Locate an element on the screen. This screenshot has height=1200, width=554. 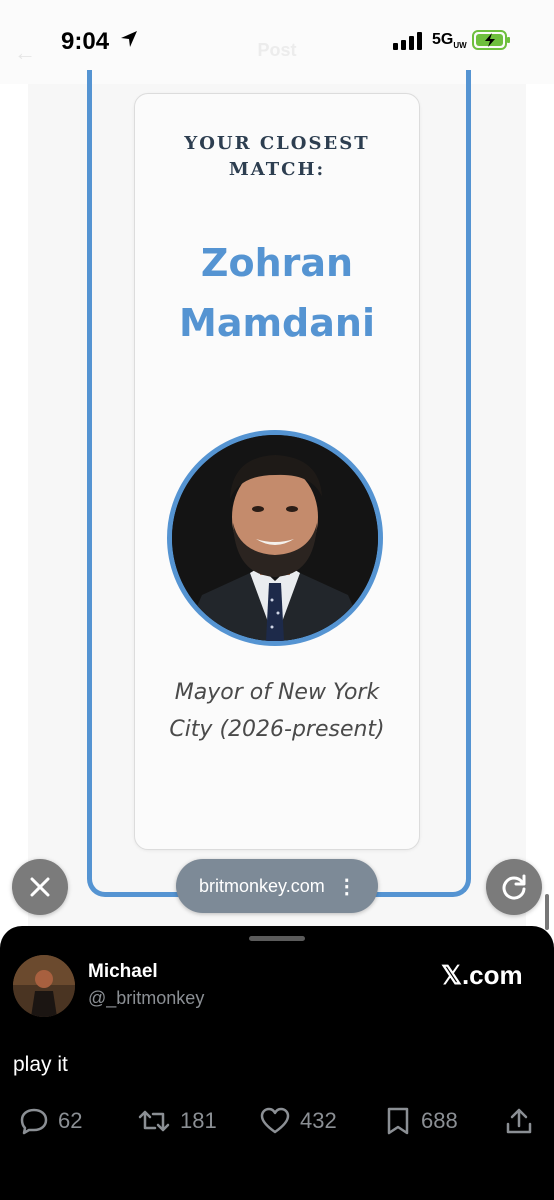
sheet-handle is located at coordinates (277, 938).